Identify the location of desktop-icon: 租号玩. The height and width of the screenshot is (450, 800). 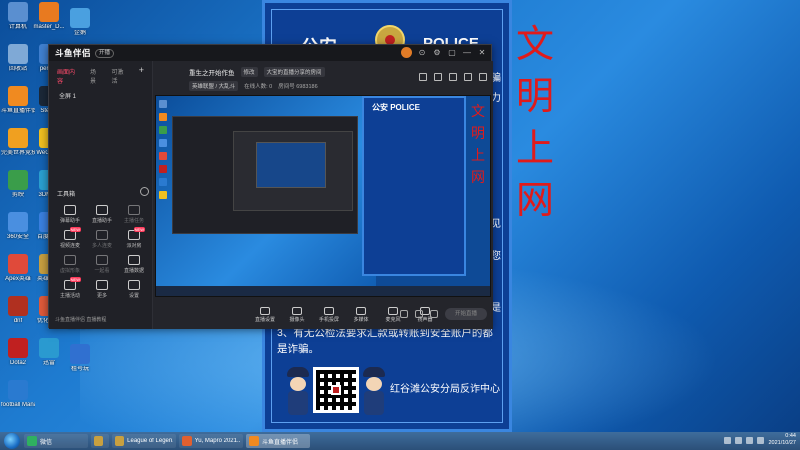
(80, 358).